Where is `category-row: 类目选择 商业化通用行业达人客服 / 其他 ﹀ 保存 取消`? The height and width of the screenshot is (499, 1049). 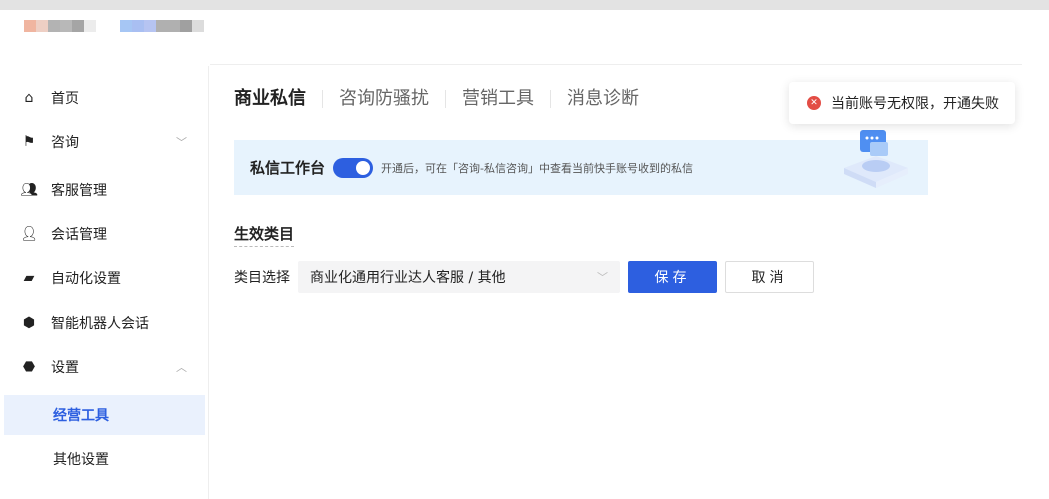
category-row: 类目选择 商业化通用行业达人客服 / 其他 ﹀ 保存 取消 is located at coordinates (524, 277).